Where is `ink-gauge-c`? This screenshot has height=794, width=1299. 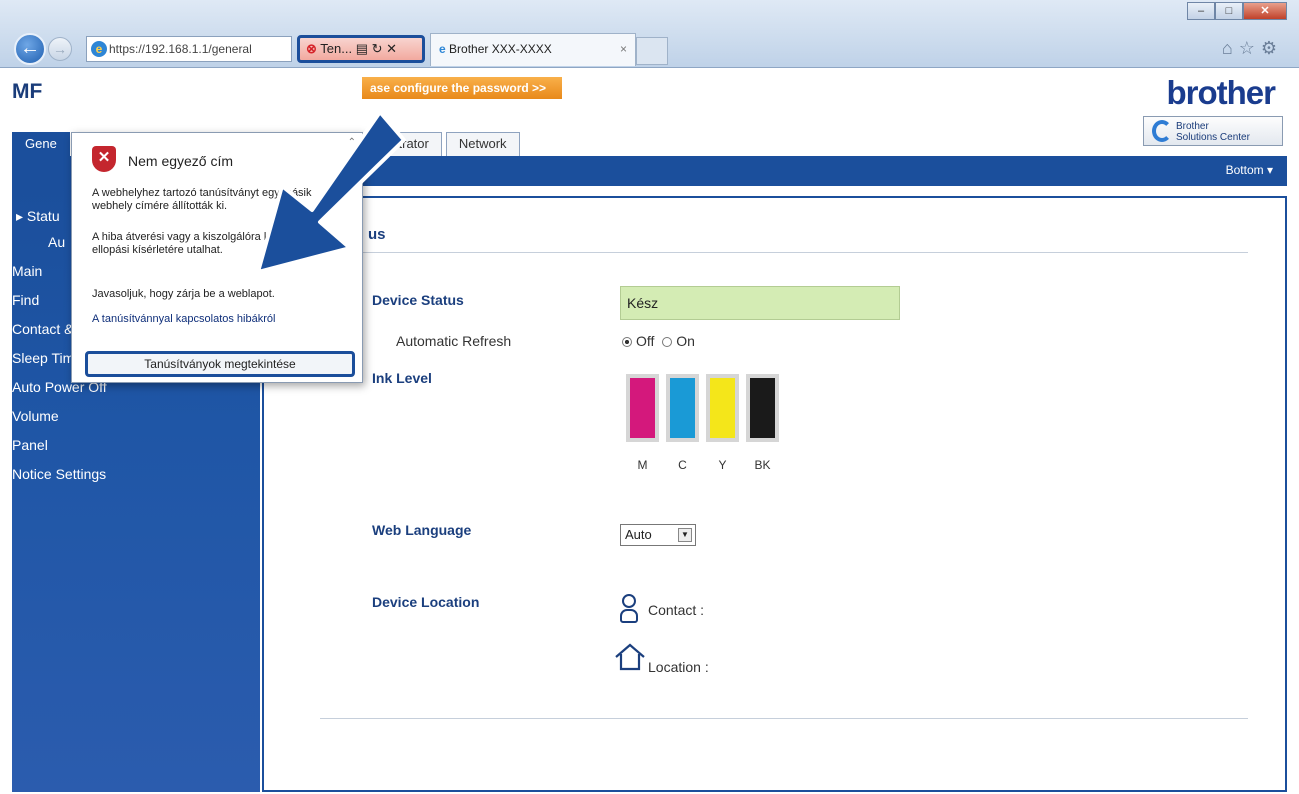
ink-gauge-c is located at coordinates (682, 408).